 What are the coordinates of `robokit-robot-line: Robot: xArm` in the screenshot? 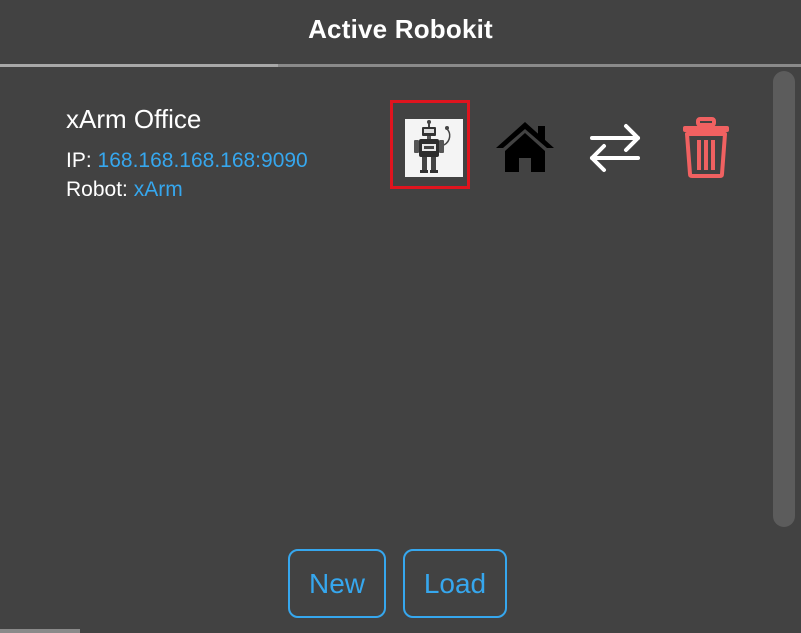 It's located at (124, 190).